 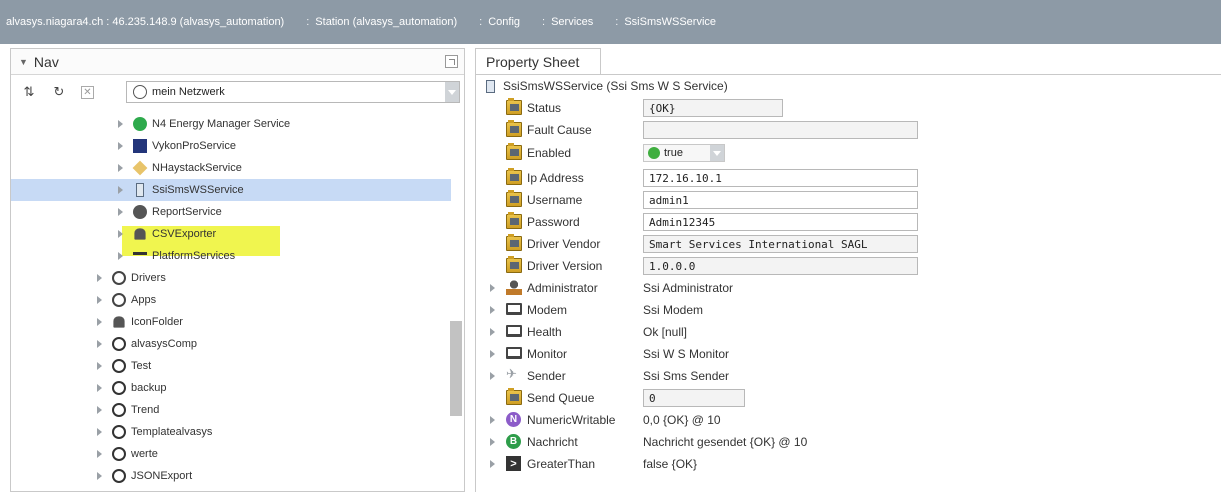 What do you see at coordinates (124, 366) in the screenshot?
I see `tree-node: Test` at bounding box center [124, 366].